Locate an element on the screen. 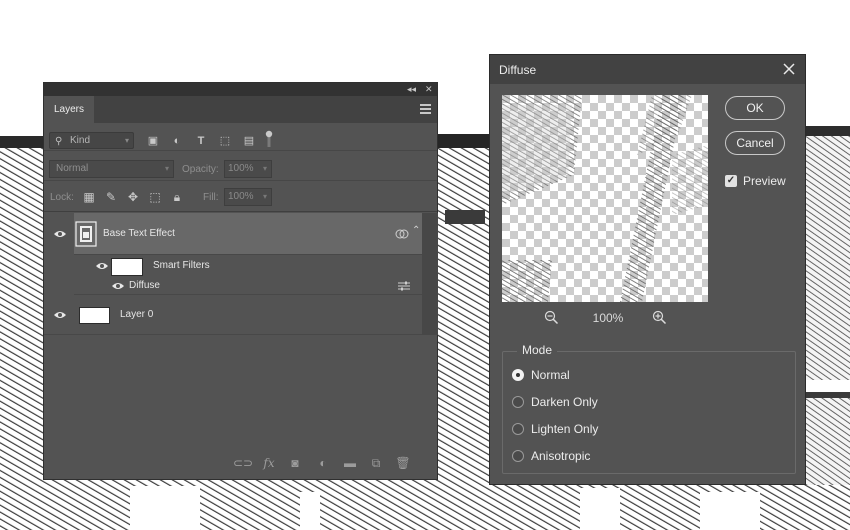 This screenshot has height=530, width=850. link-icon: ⊂⊃ is located at coordinates (243, 463).